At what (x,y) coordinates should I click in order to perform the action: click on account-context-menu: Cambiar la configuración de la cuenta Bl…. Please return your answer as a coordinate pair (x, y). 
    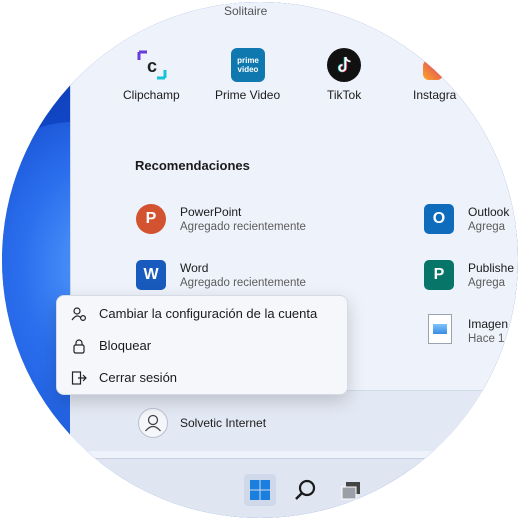
    Looking at the image, I should click on (202, 345).